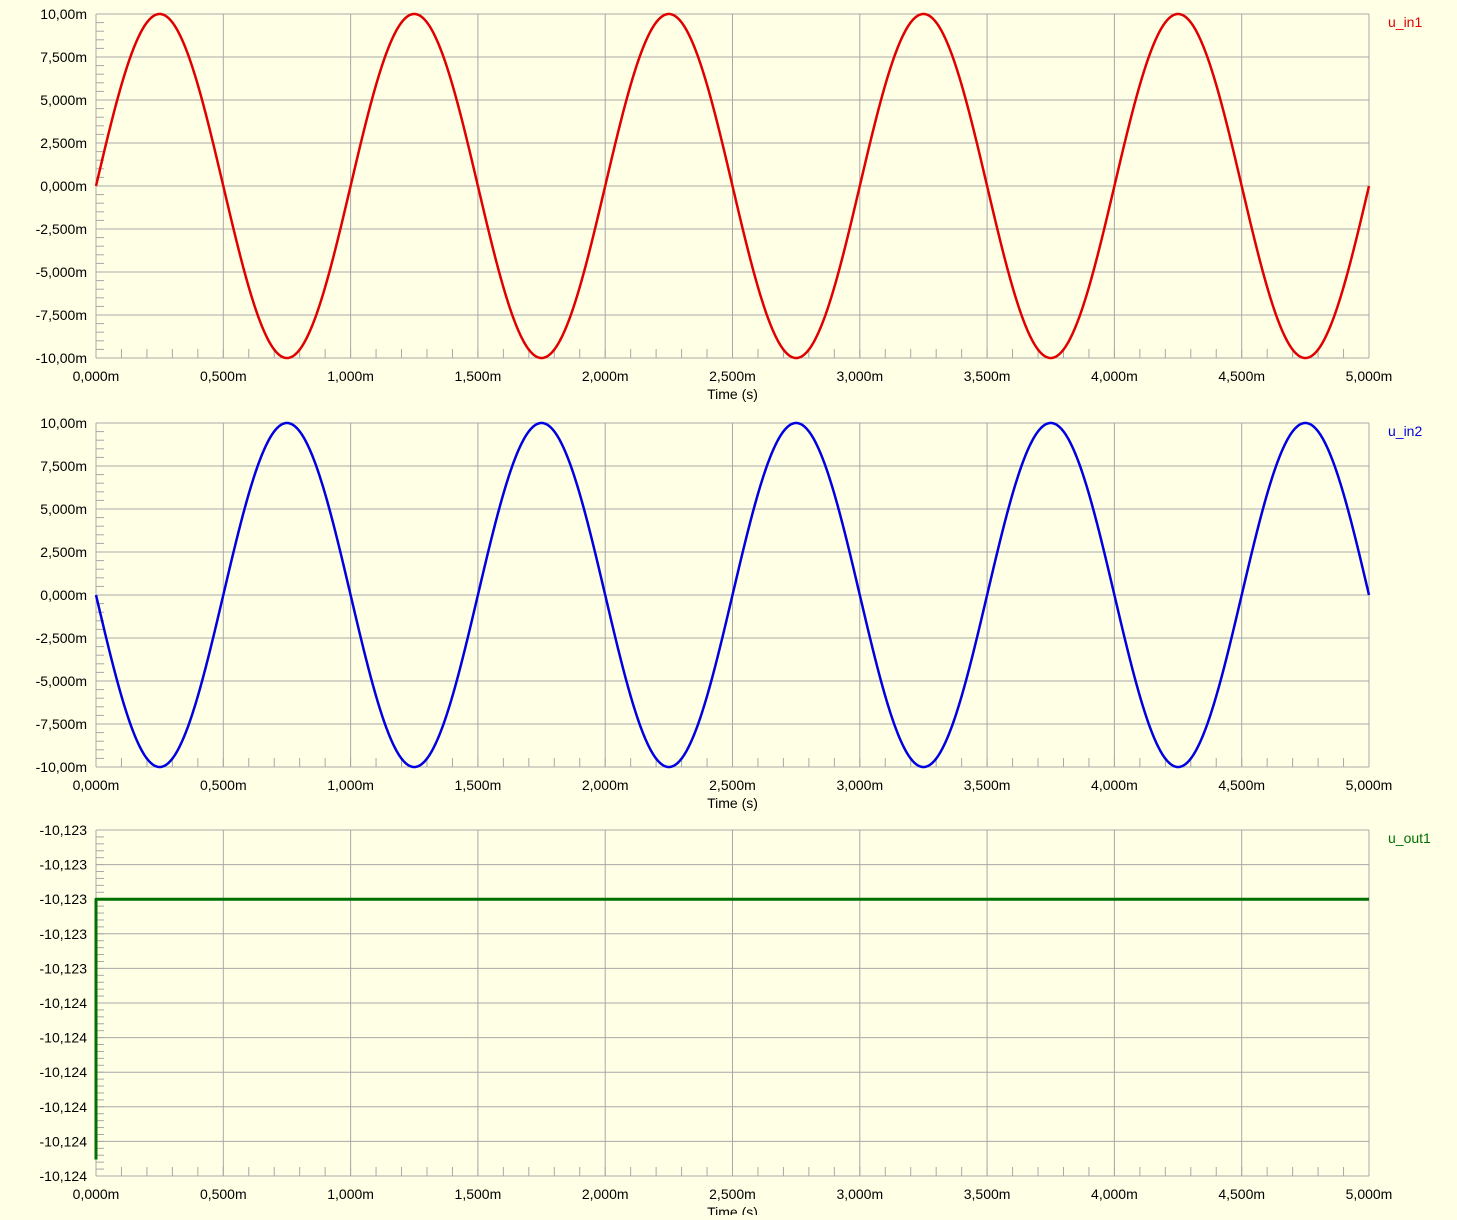 The image size is (1457, 1220). What do you see at coordinates (1405, 22) in the screenshot?
I see `legend-u_in1: u_in1` at bounding box center [1405, 22].